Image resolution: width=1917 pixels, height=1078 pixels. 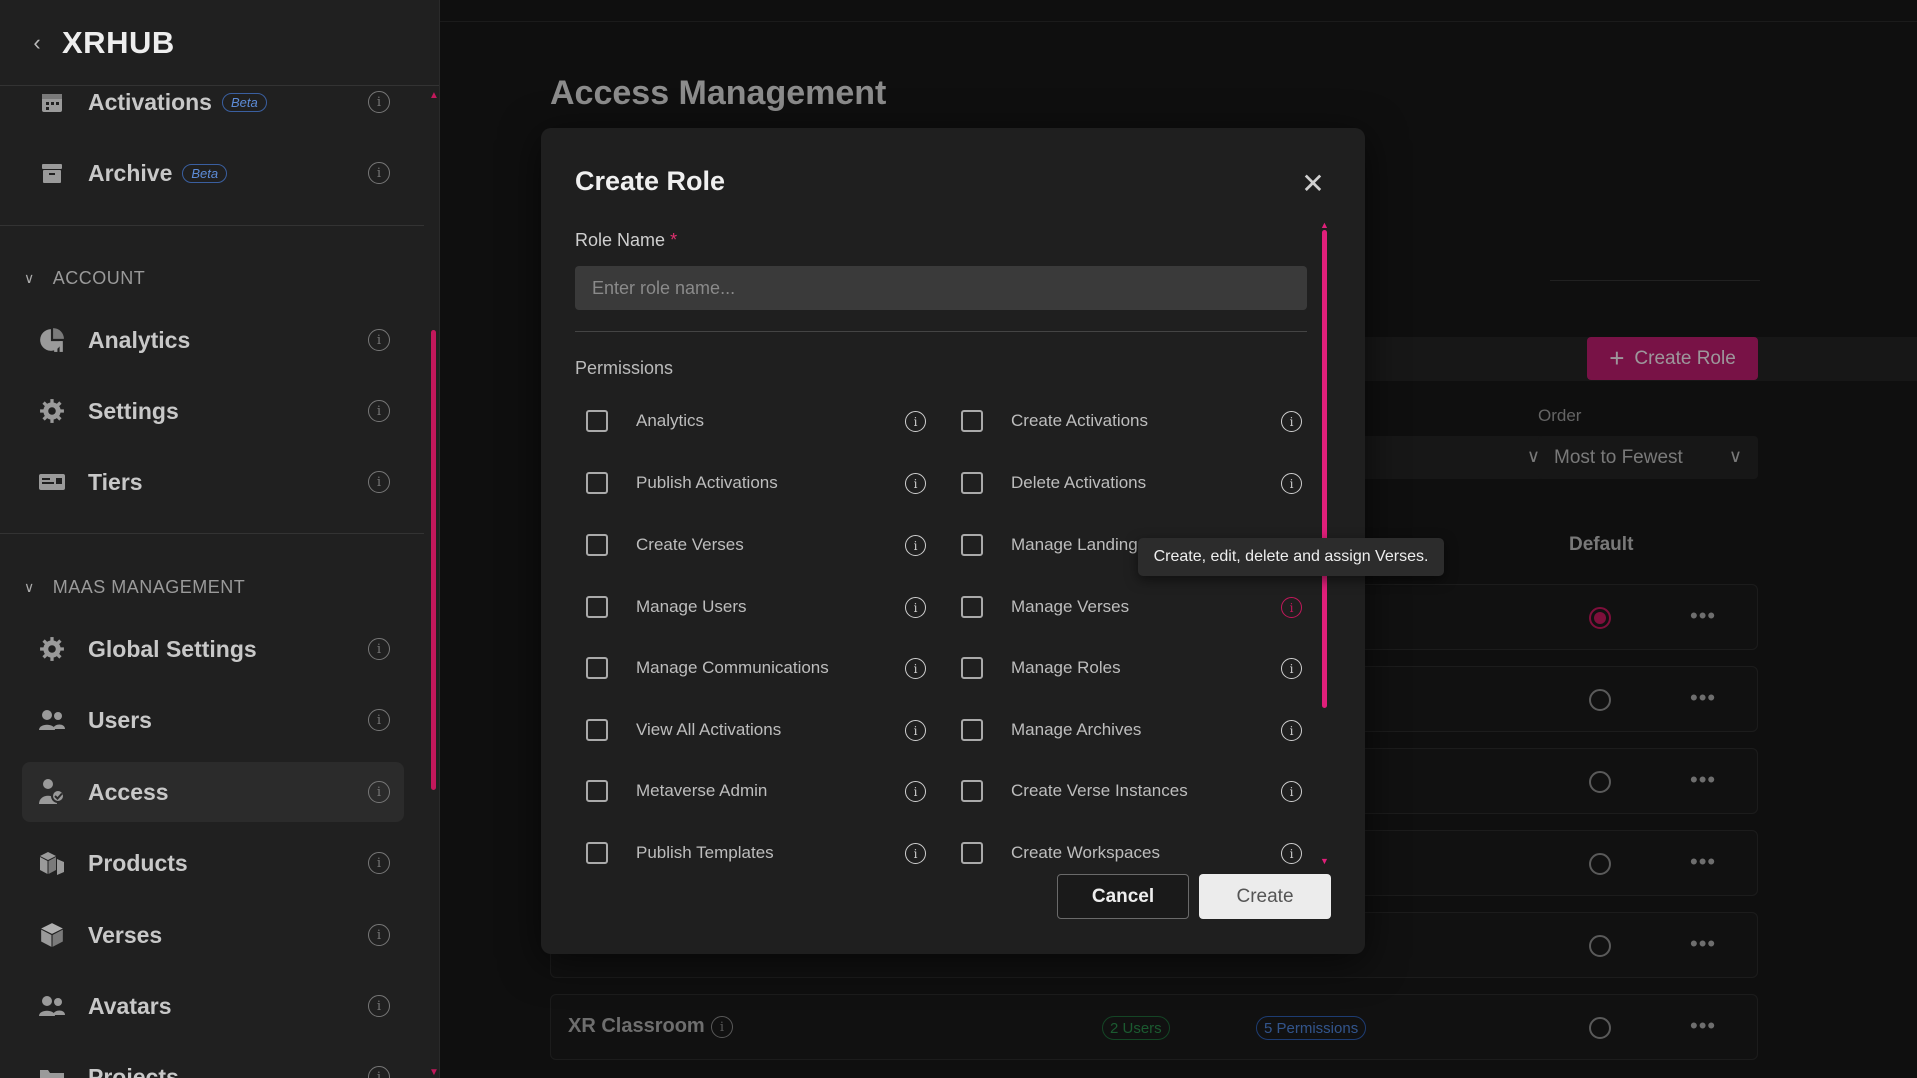 What do you see at coordinates (120, 719) in the screenshot?
I see `sidebar-item-label: Users` at bounding box center [120, 719].